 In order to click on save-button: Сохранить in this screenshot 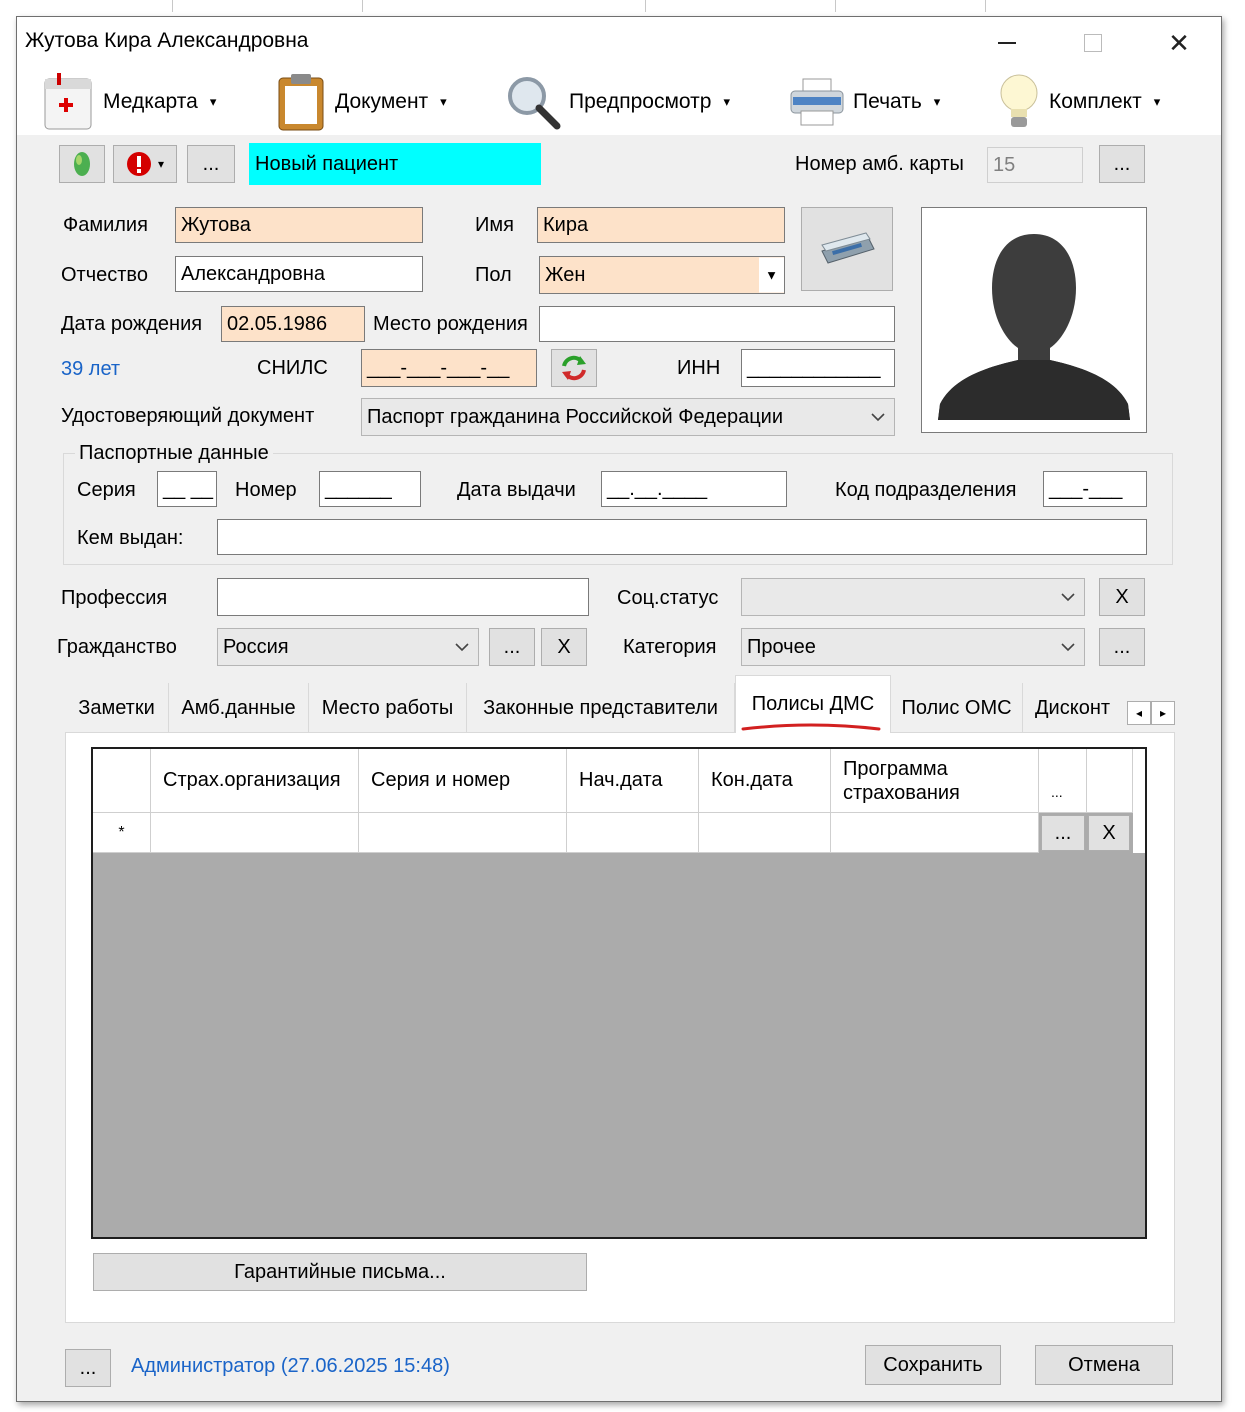, I will do `click(933, 1365)`.